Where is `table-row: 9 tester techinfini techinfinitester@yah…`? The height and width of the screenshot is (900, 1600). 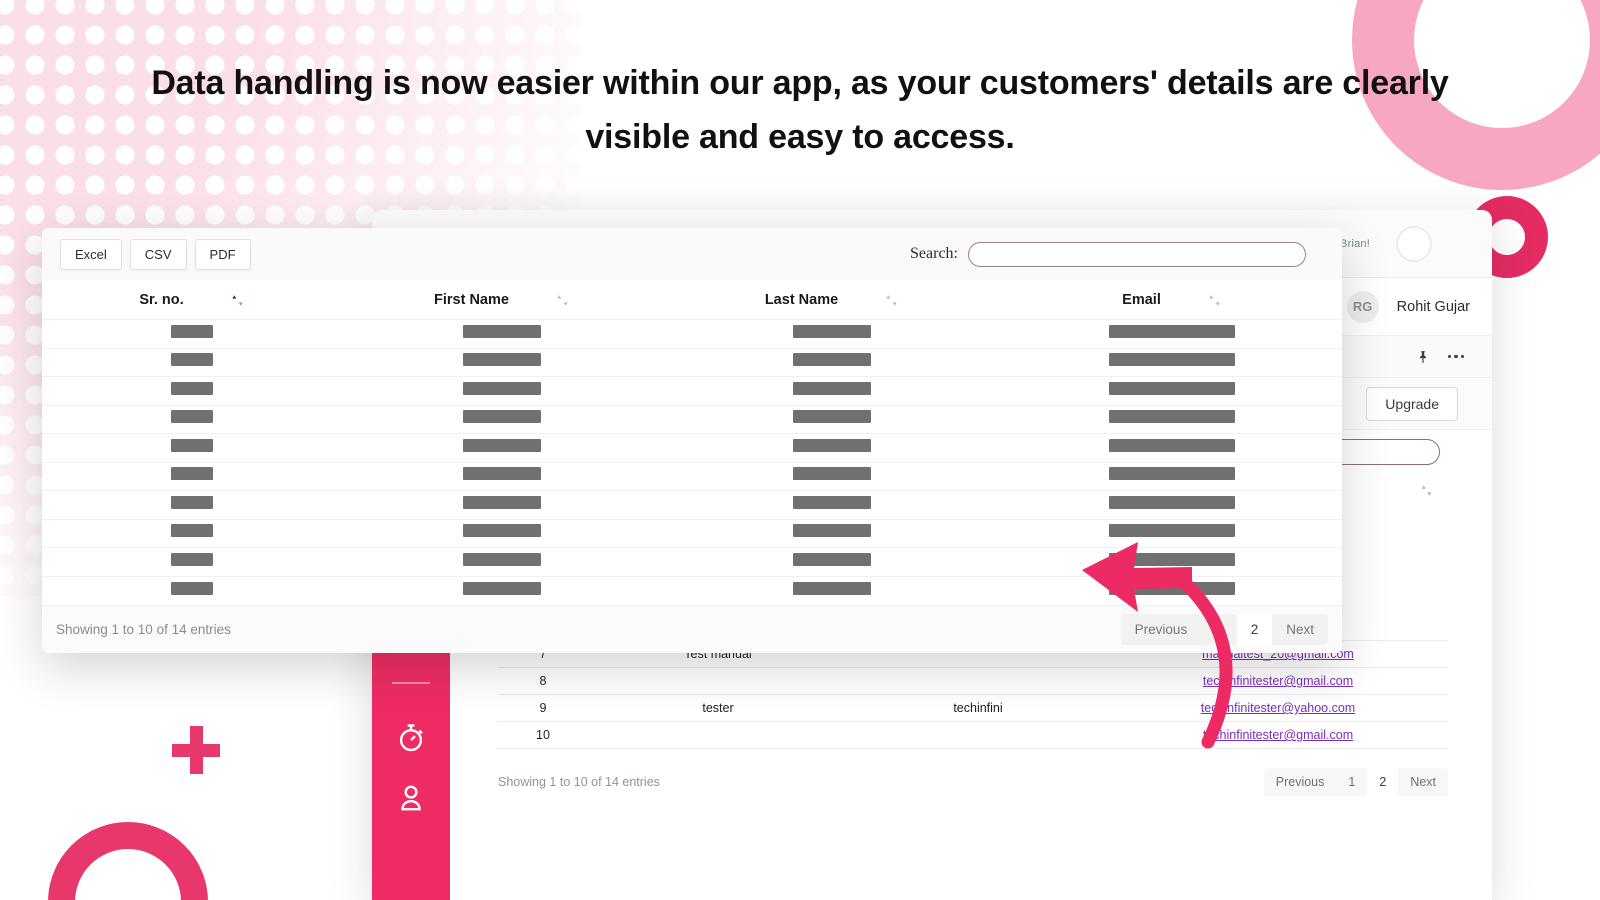 table-row: 9 tester techinfini techinfinitester@yah… is located at coordinates (973, 708).